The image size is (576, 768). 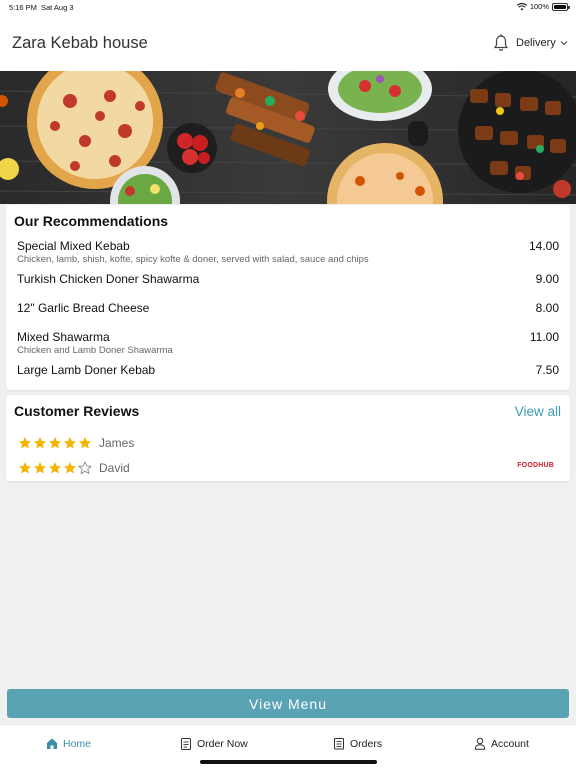 I want to click on nav-order-now: Order Now, so click(x=214, y=743).